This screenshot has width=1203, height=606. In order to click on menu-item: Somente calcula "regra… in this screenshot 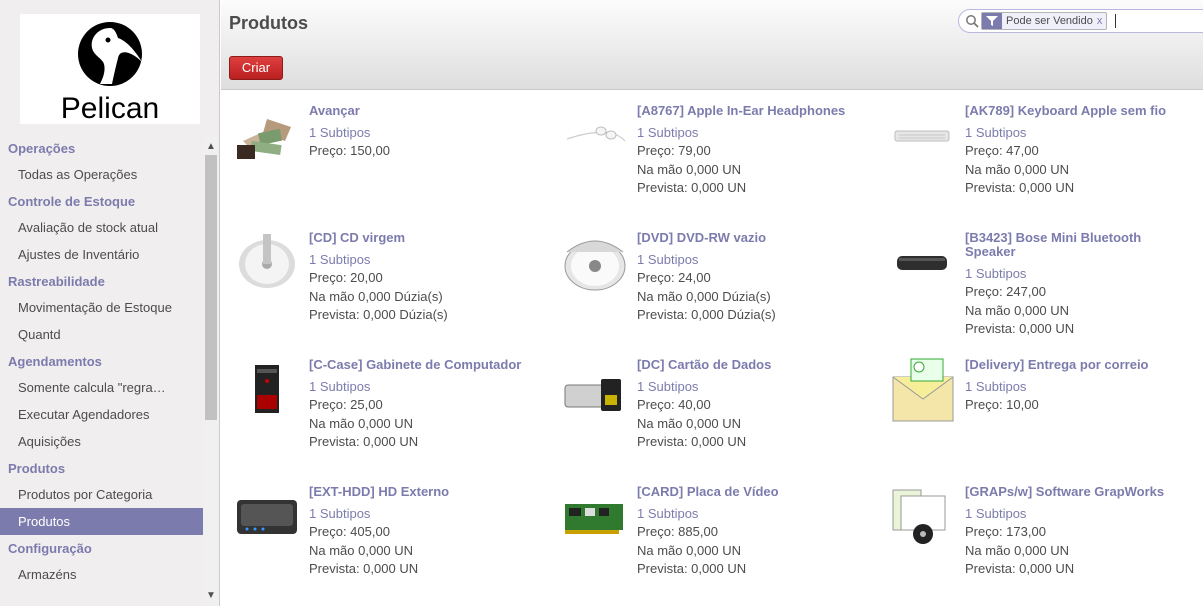, I will do `click(101, 387)`.